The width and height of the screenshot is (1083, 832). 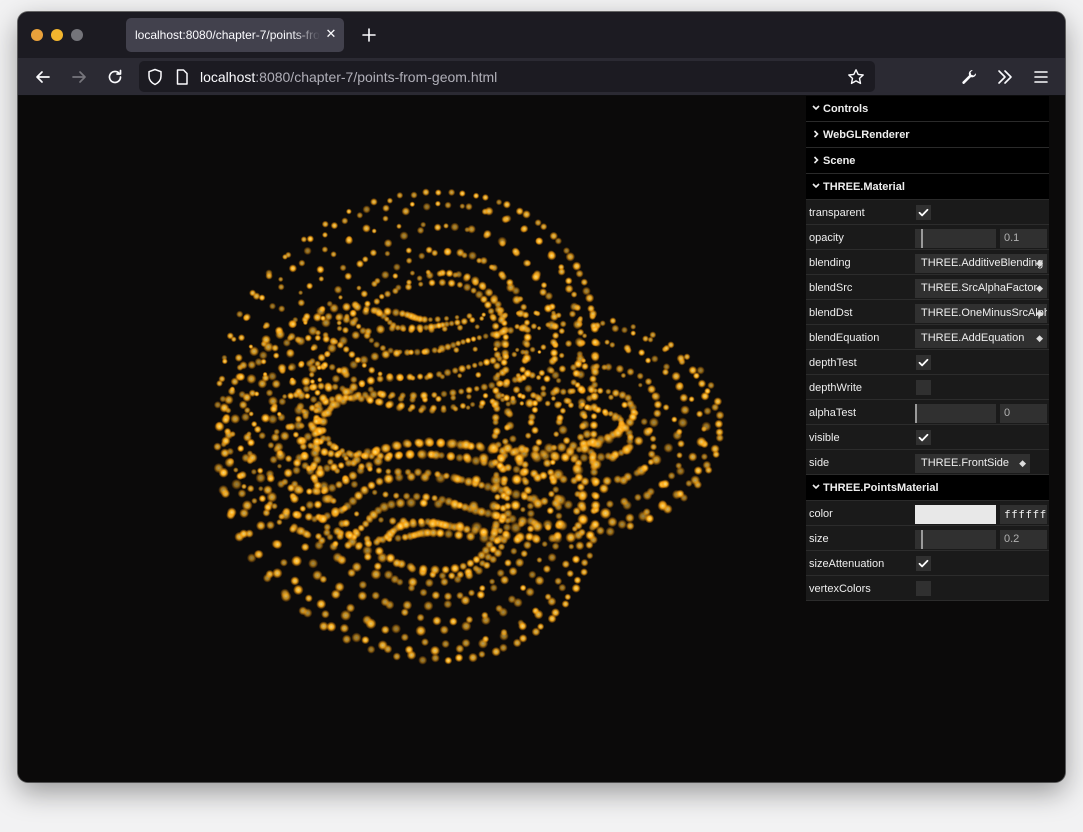 What do you see at coordinates (972, 463) in the screenshot?
I see `side-select: THREE.FrontSide ◆` at bounding box center [972, 463].